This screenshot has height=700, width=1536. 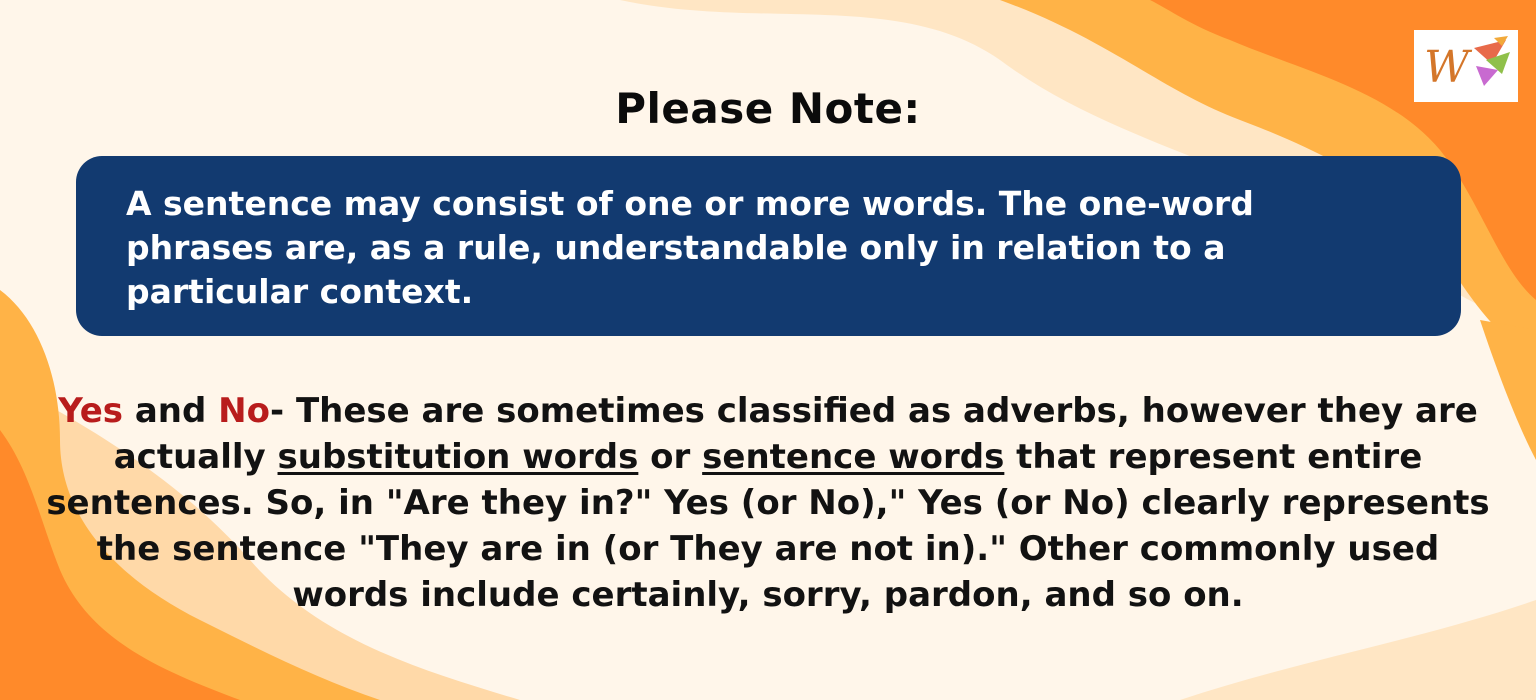 What do you see at coordinates (670, 457) in the screenshot?
I see `or-text: or` at bounding box center [670, 457].